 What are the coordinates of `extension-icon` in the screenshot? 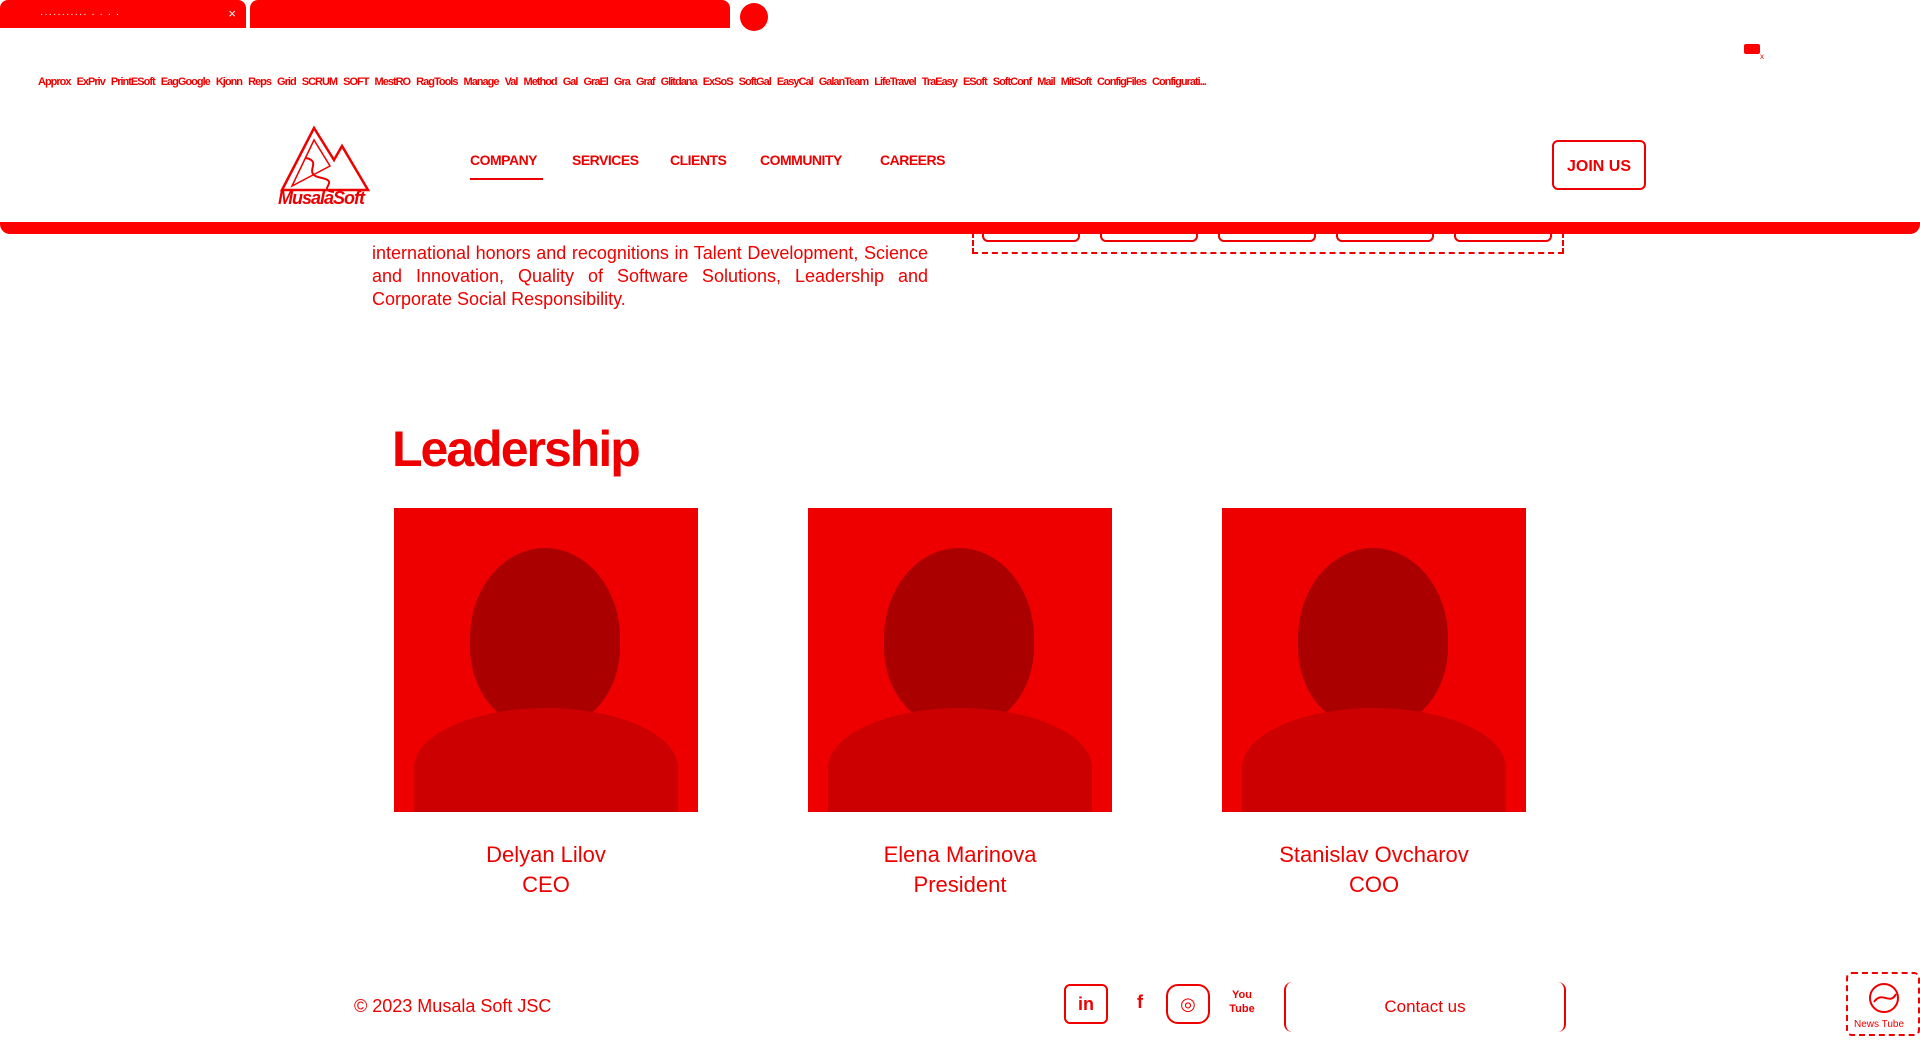 It's located at (1752, 49).